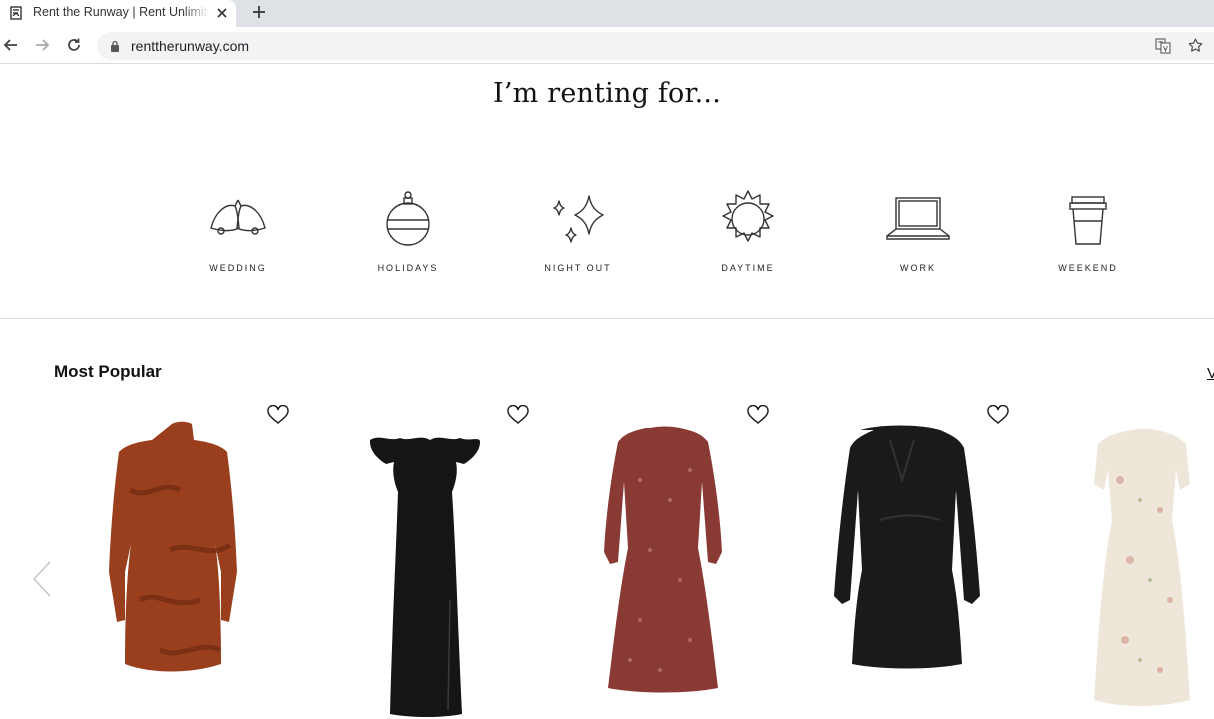 This screenshot has width=1214, height=719. I want to click on occasion-label: DAYTIME, so click(748, 268).